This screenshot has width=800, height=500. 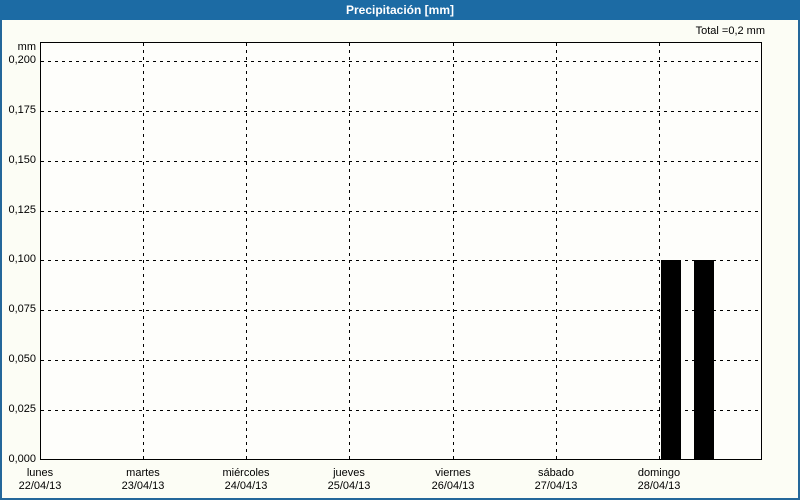 I want to click on x-axis-date: 24/04/13, so click(x=246, y=486).